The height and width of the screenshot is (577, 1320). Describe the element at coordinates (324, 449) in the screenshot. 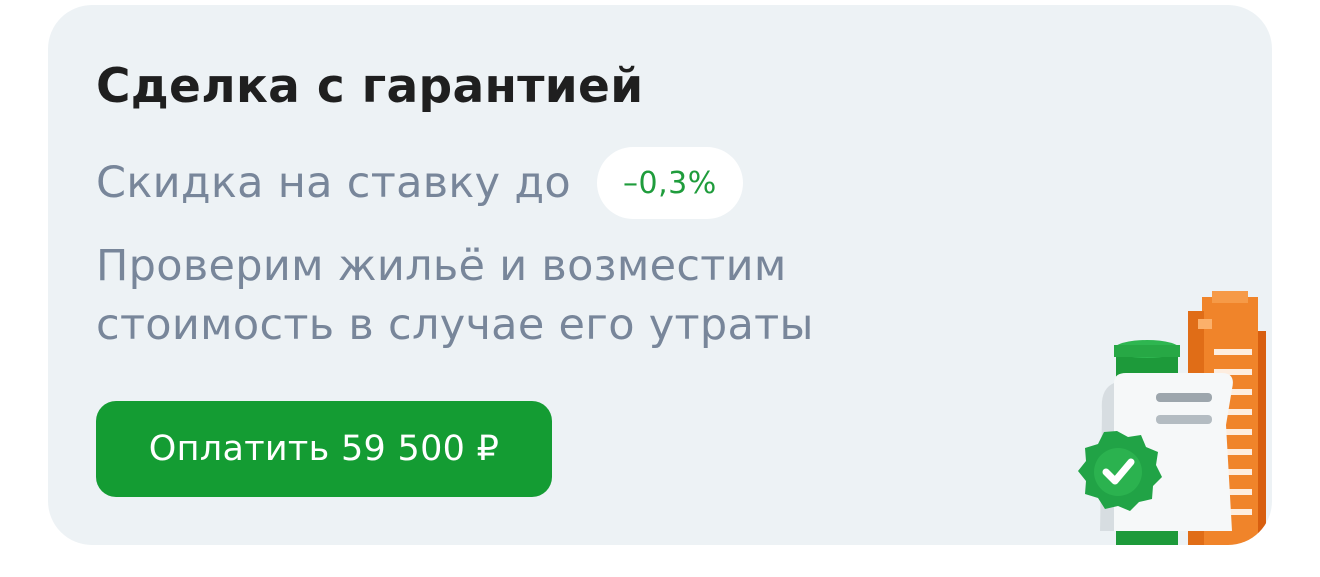

I see `pay-button: Оплатить 59 500 ₽` at that location.